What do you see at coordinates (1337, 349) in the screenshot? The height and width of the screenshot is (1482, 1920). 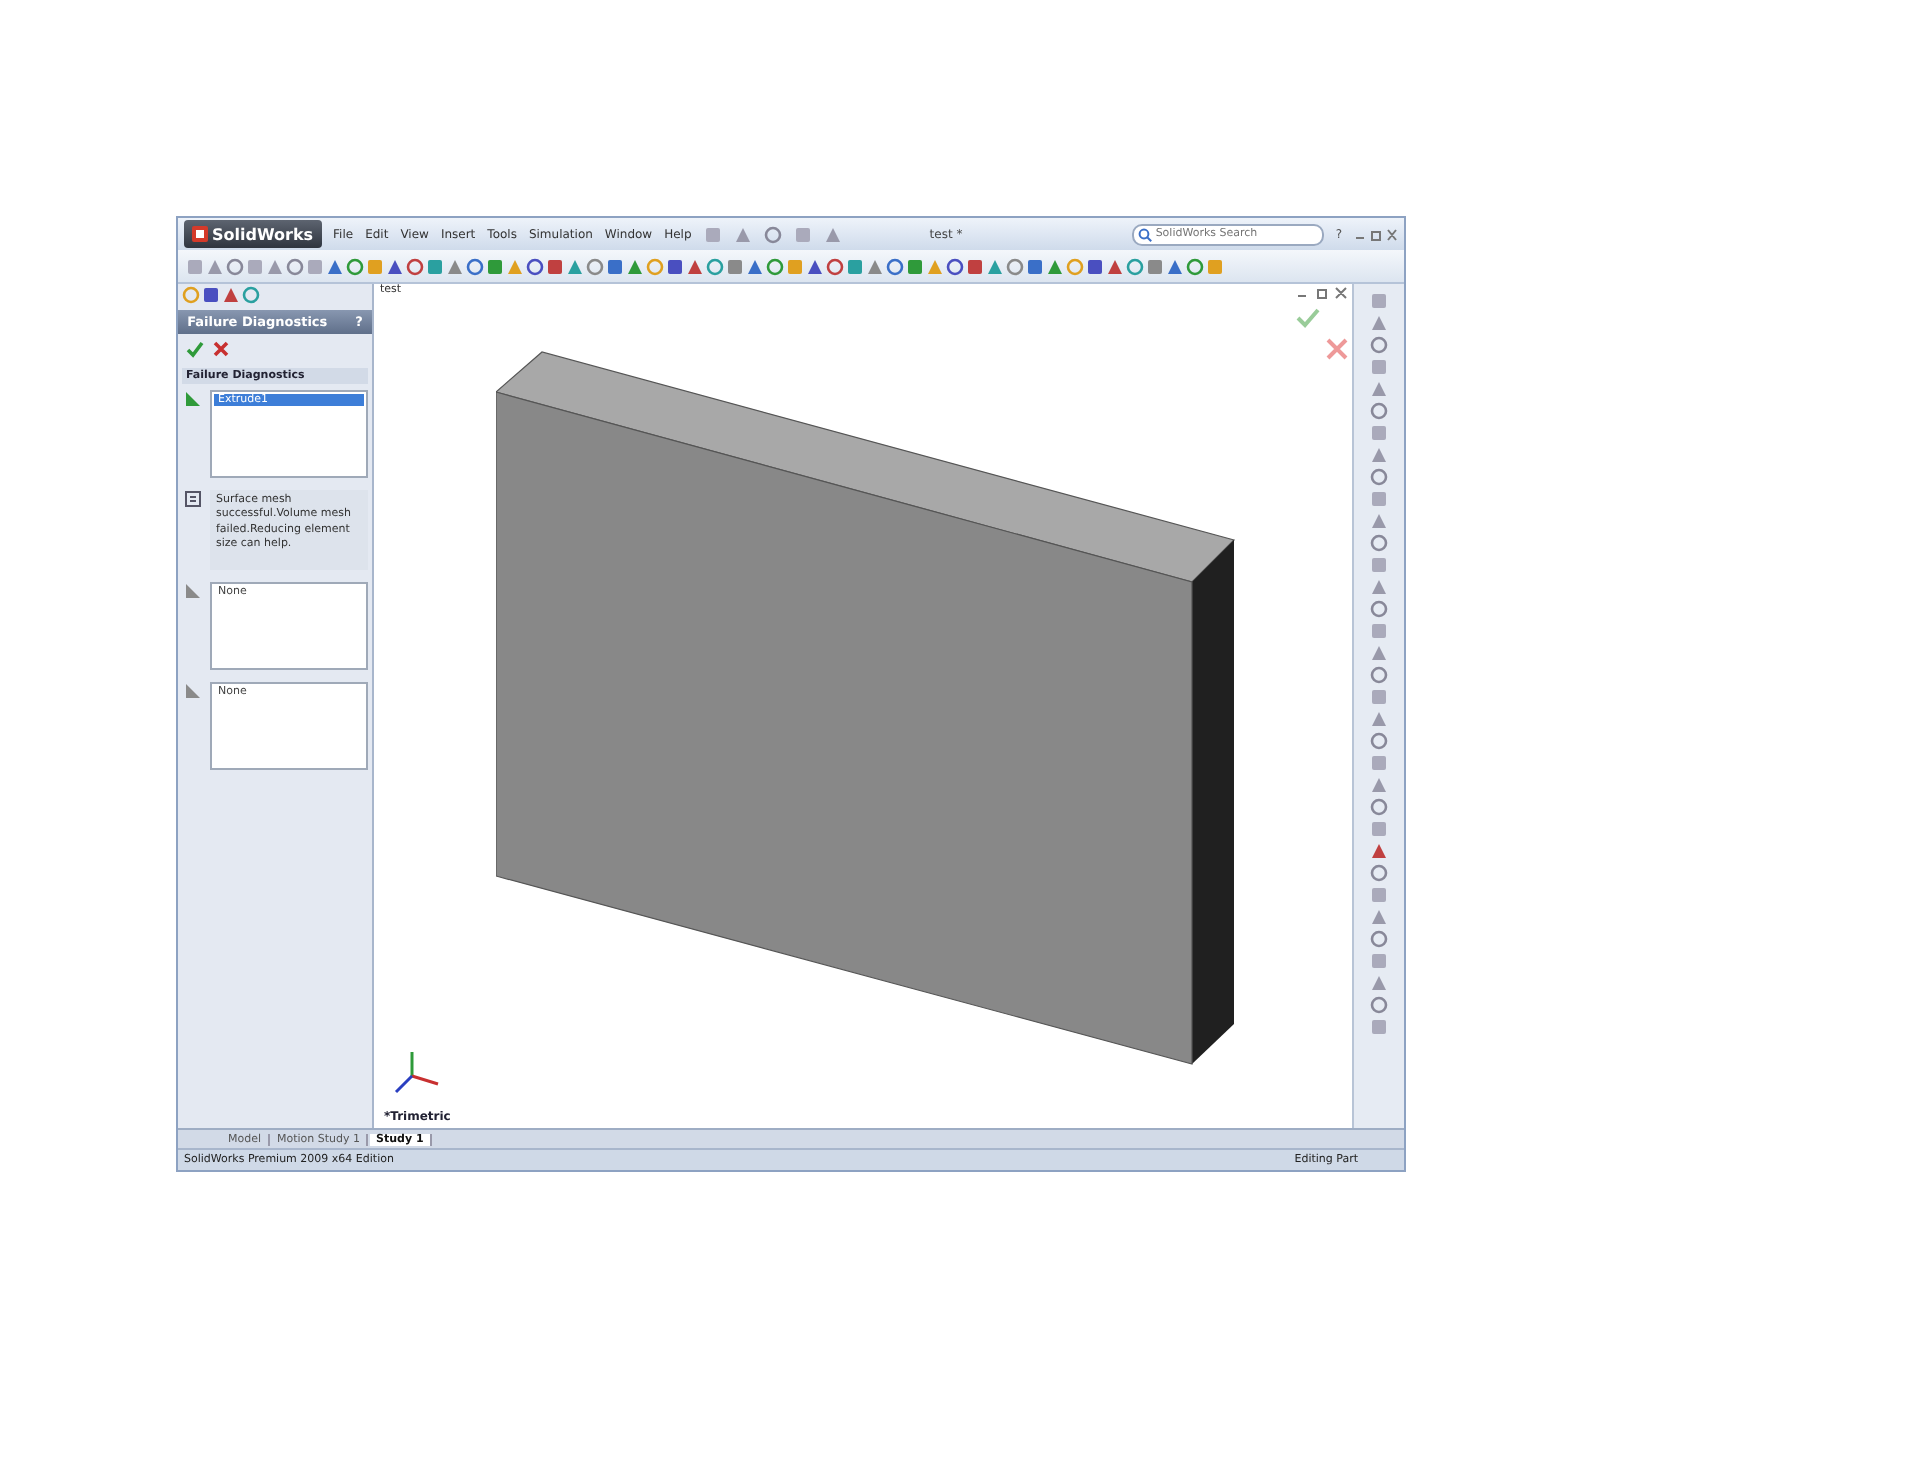 I see `cancel-icon` at bounding box center [1337, 349].